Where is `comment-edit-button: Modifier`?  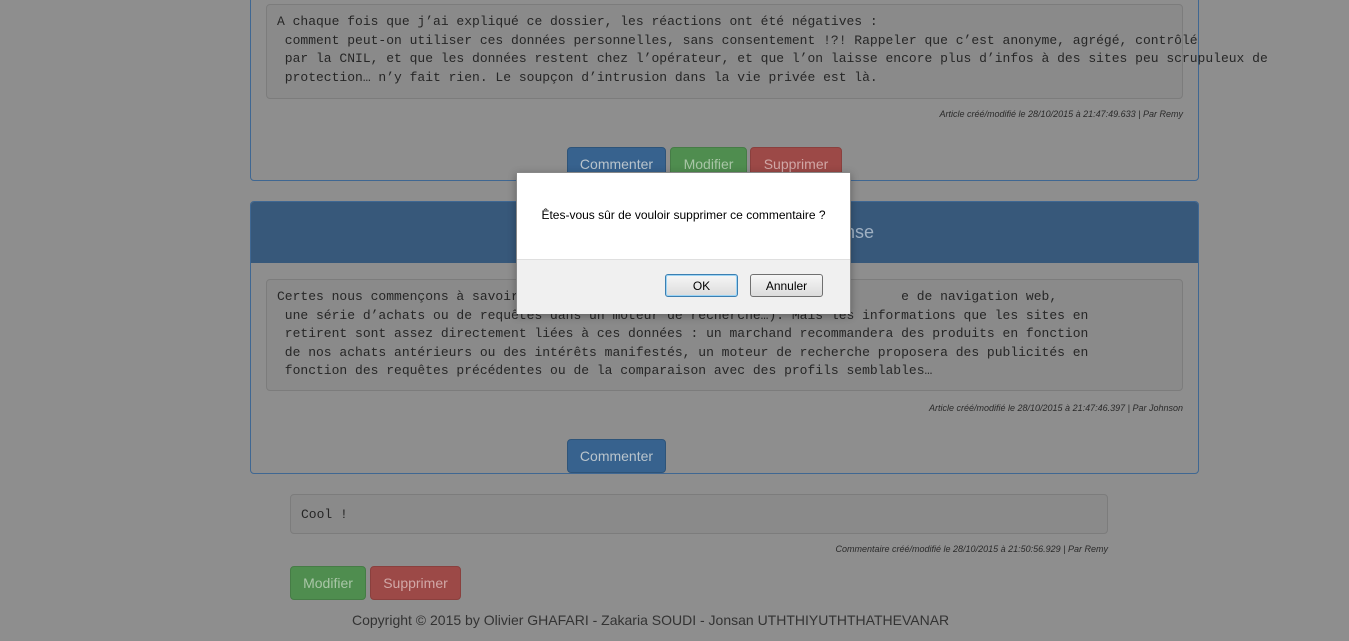
comment-edit-button: Modifier is located at coordinates (328, 583).